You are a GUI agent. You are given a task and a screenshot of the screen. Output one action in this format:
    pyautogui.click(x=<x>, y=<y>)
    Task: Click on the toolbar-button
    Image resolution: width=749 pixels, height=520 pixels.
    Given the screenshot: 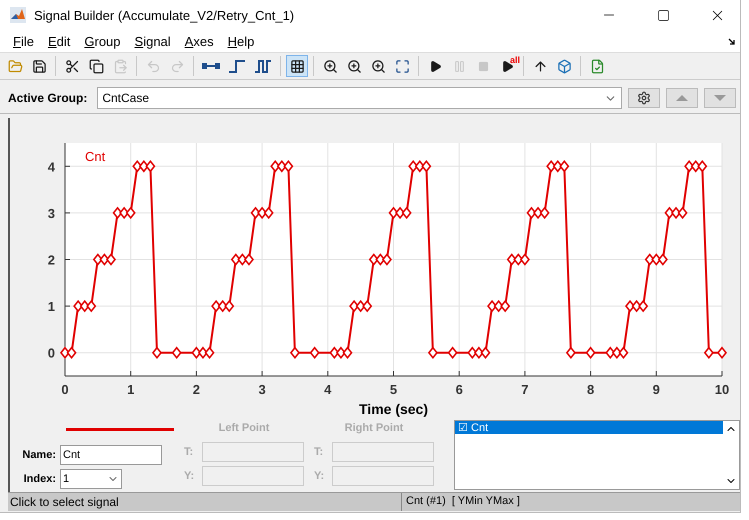 What is the action you would take?
    pyautogui.click(x=297, y=66)
    